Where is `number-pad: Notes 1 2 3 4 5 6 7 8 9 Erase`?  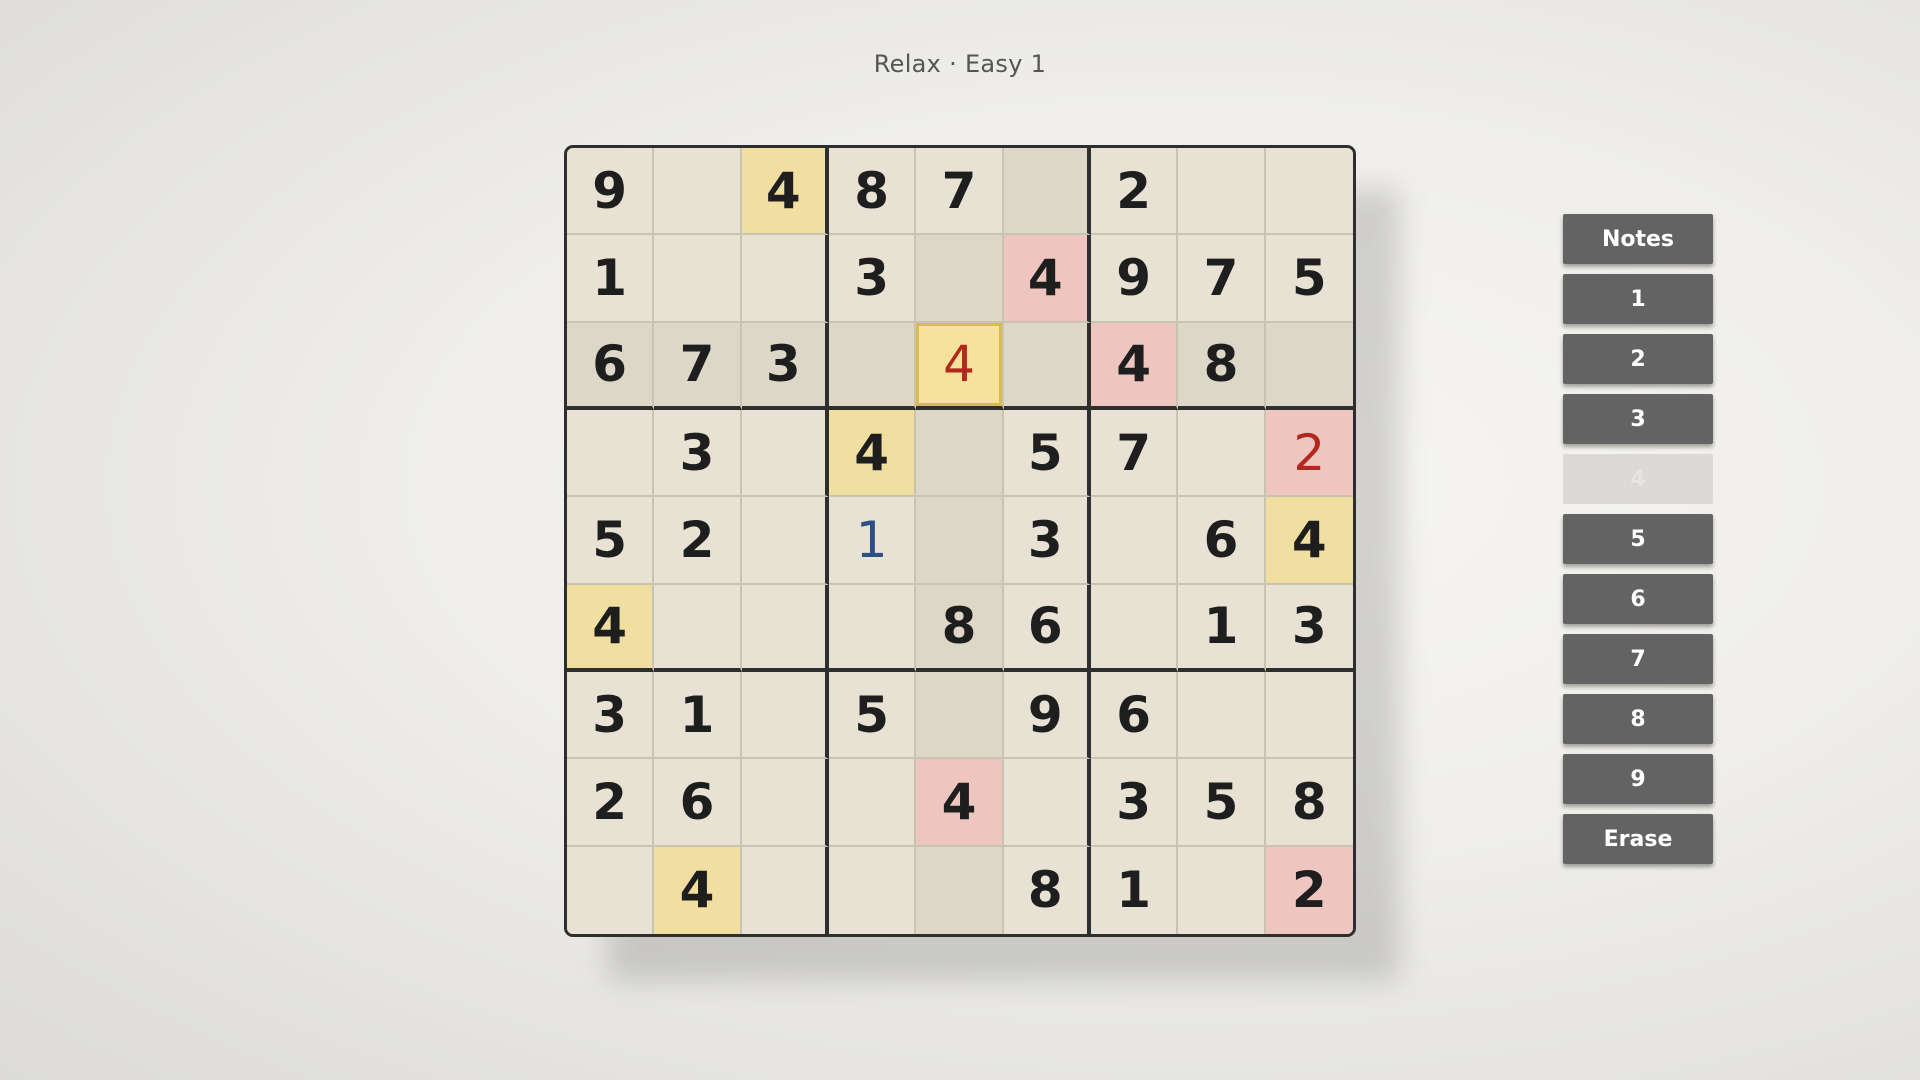 number-pad: Notes 1 2 3 4 5 6 7 8 9 Erase is located at coordinates (1638, 544).